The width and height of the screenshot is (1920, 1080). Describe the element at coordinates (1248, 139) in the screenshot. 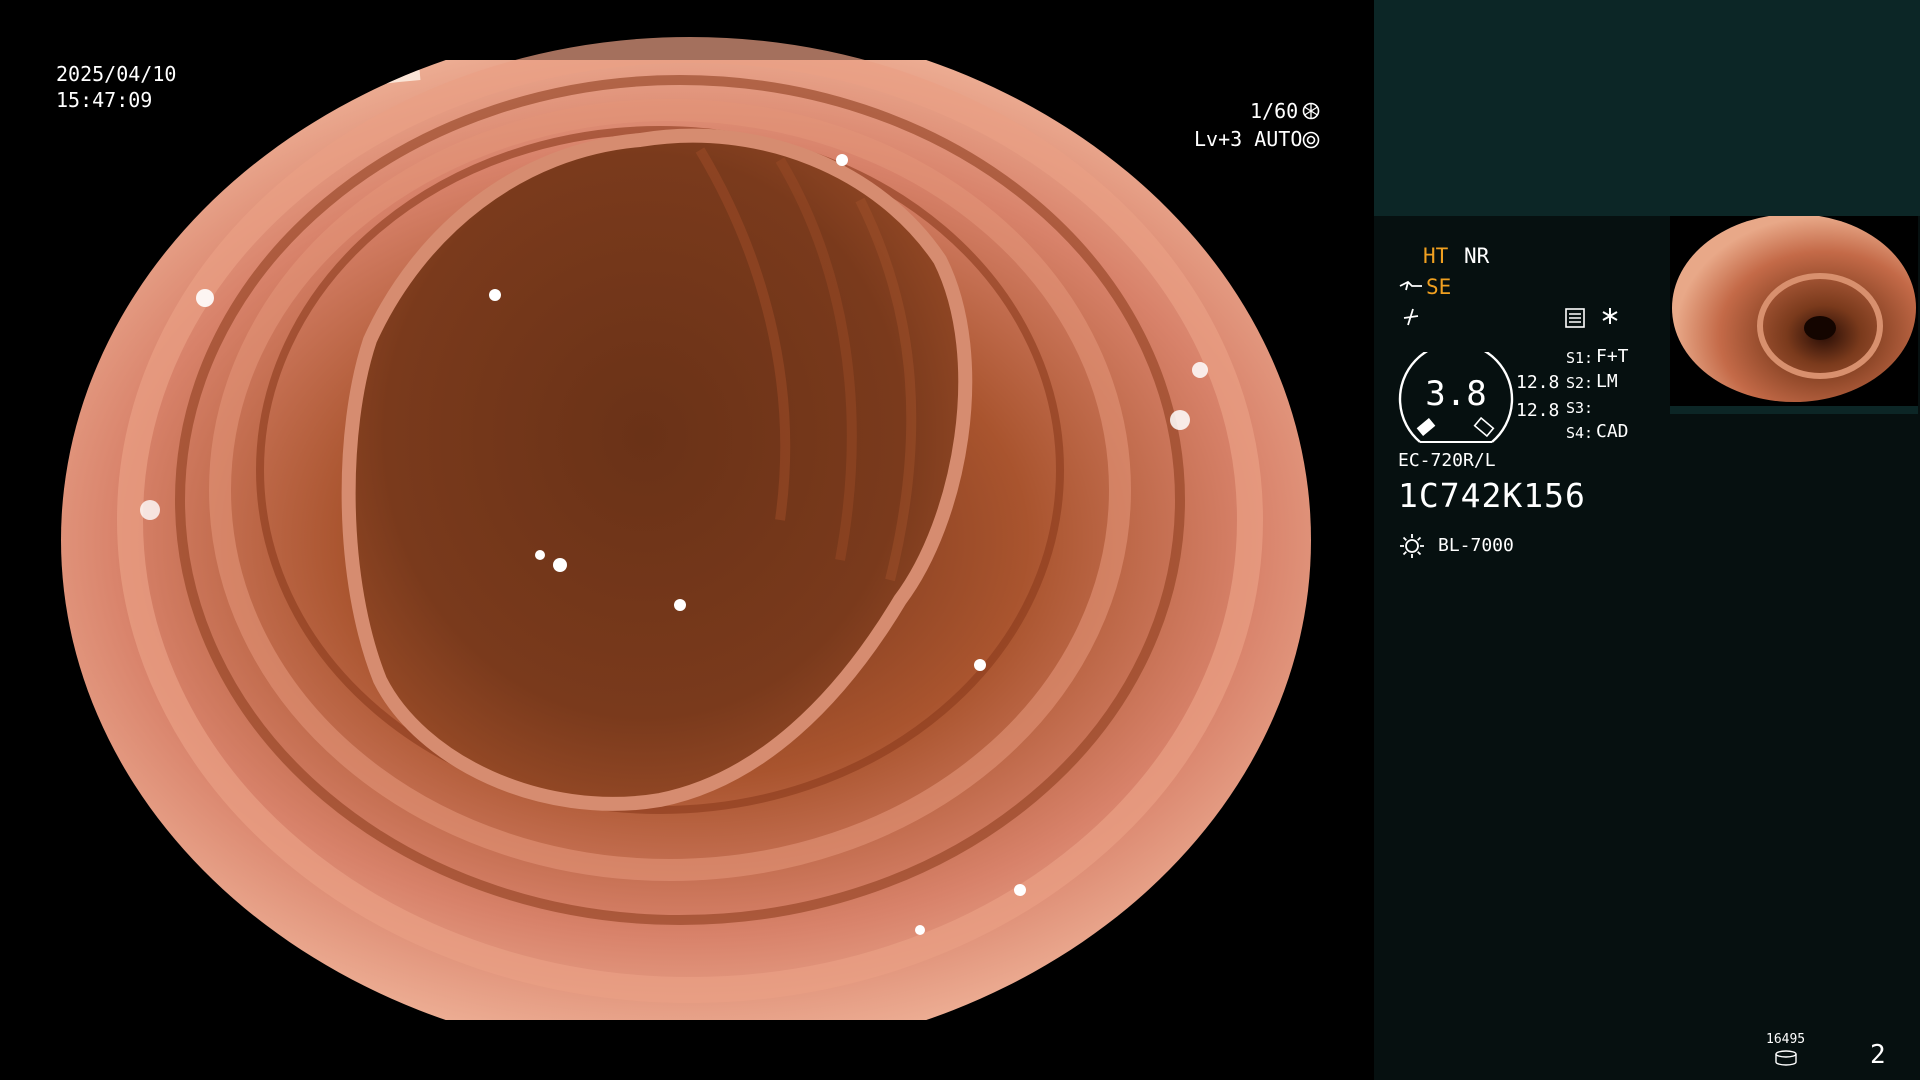

I see `iris-mode: Lv+3 AUTO` at that location.